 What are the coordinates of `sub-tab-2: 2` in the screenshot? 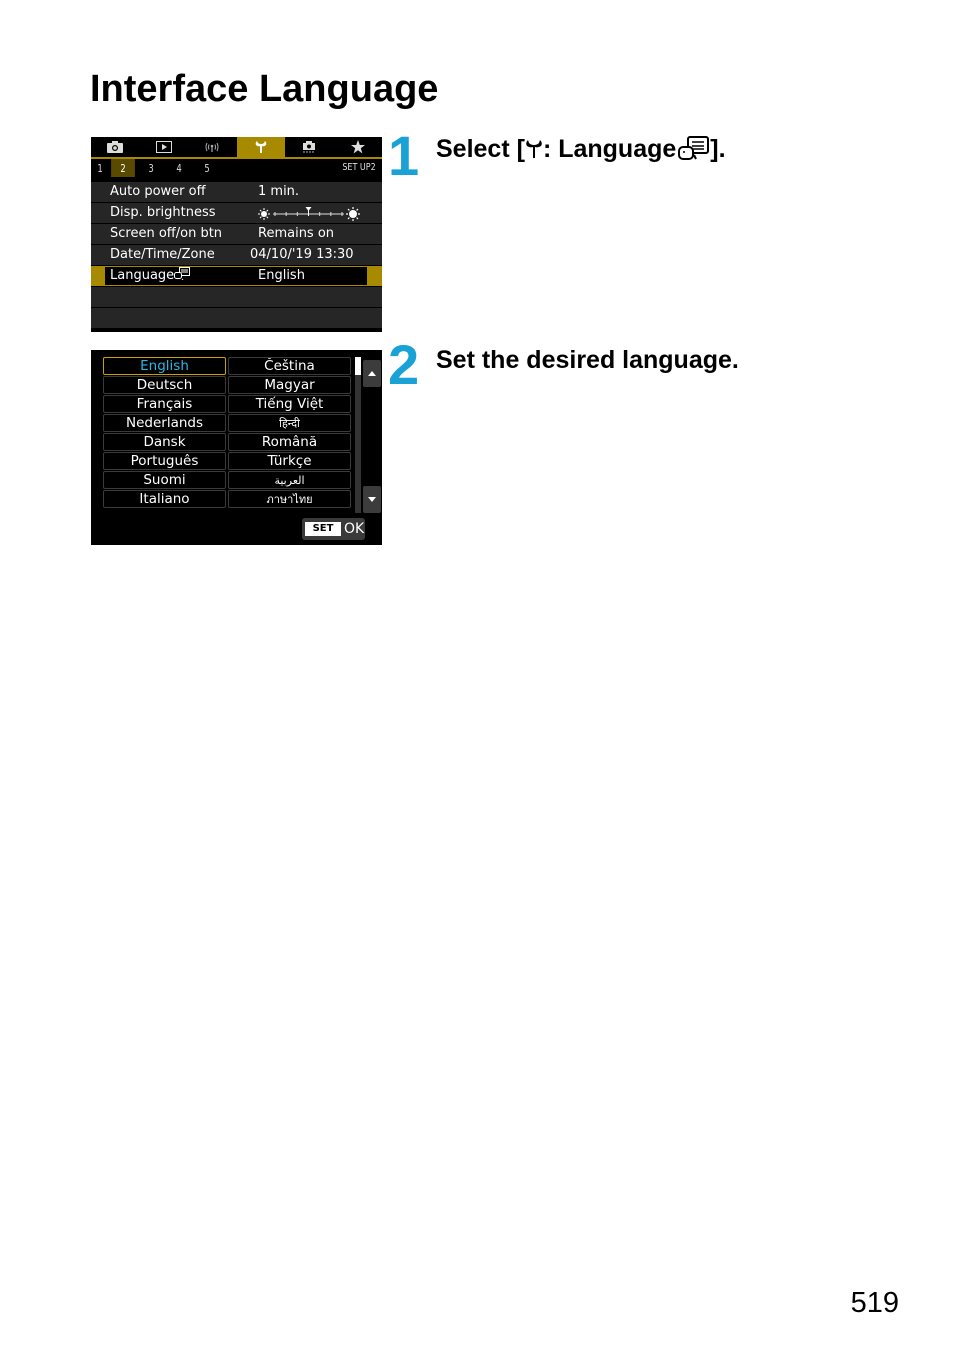 It's located at (123, 168).